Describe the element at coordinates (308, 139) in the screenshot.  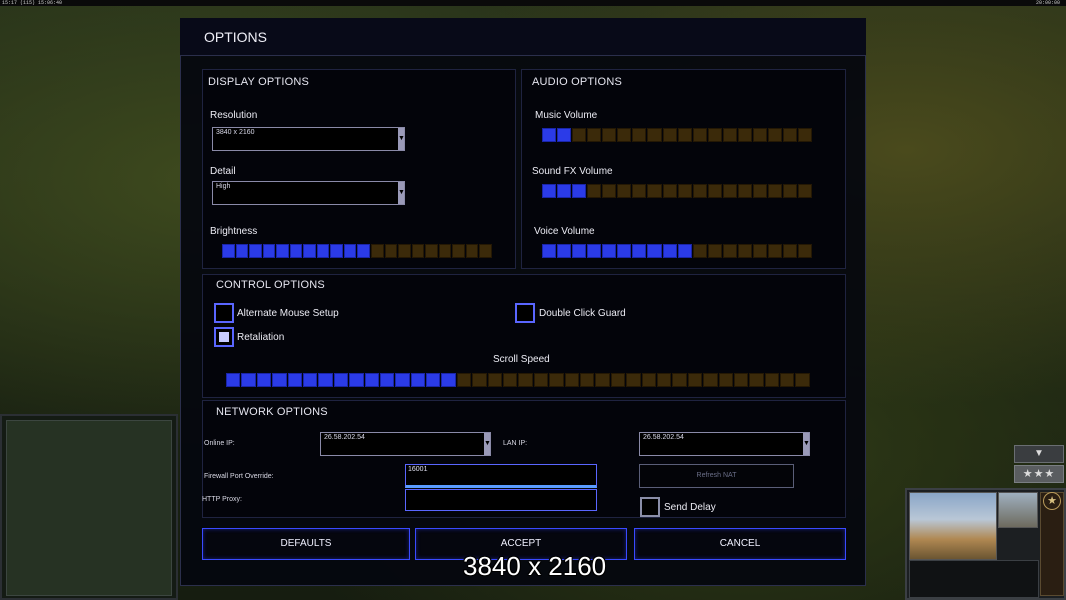
I see `resolution-select: 3840 x 2160 ▼` at that location.